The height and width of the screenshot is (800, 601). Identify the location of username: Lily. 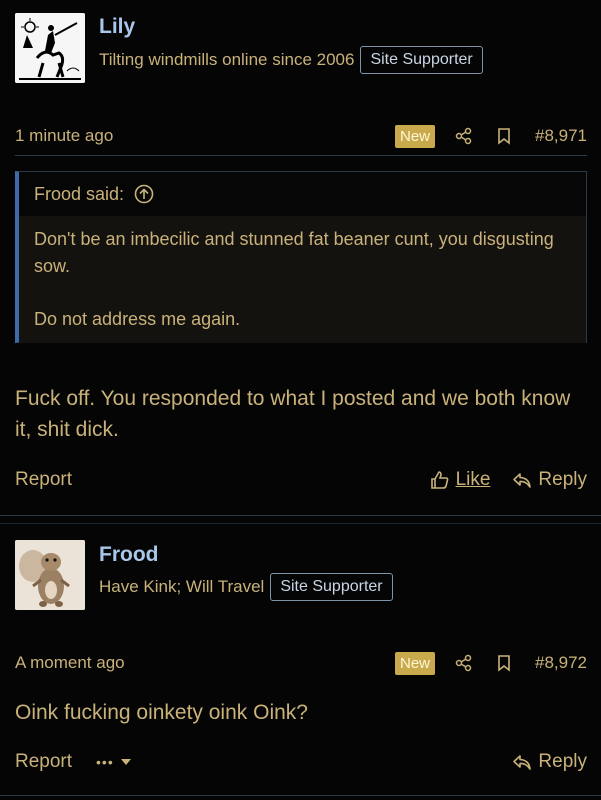
(117, 27).